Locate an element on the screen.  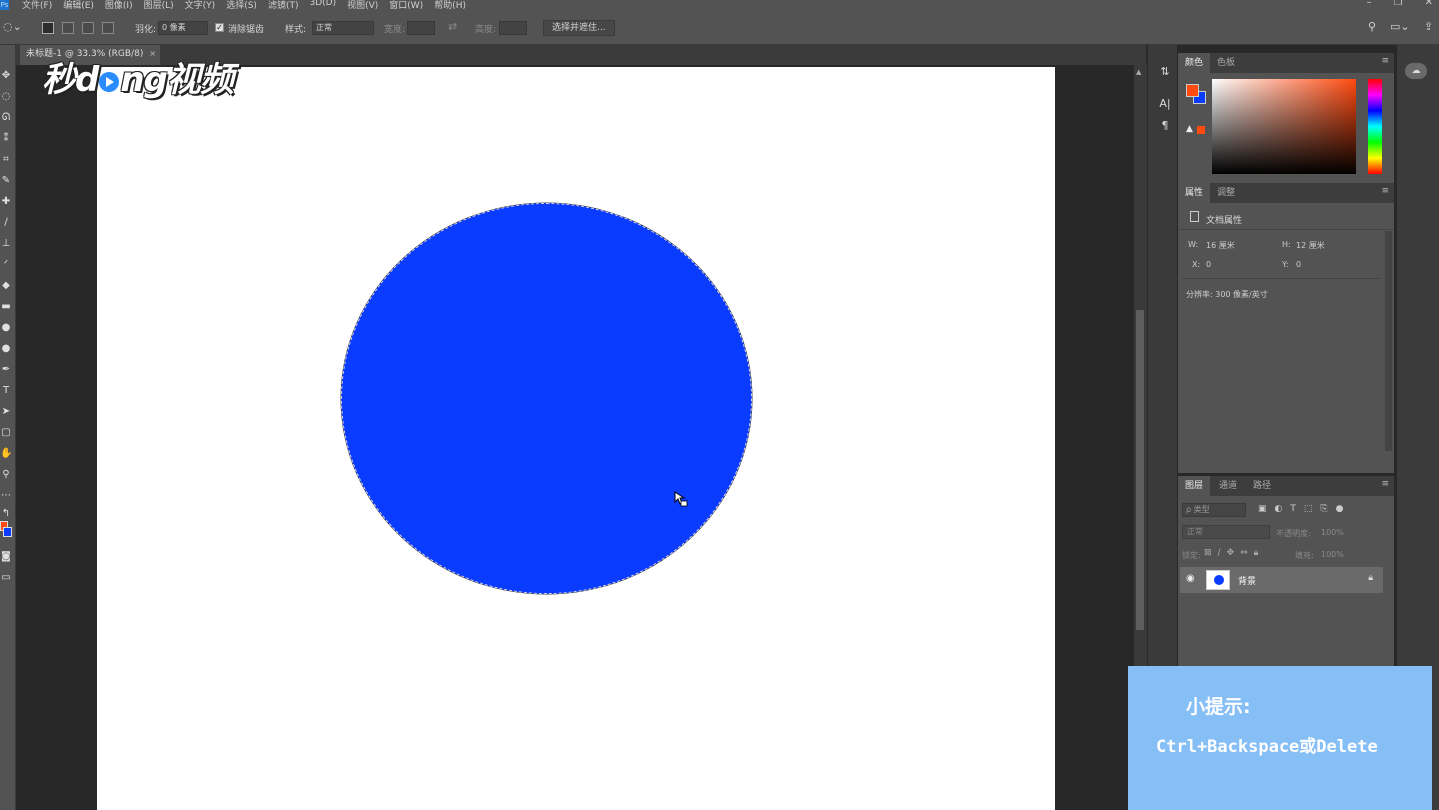
height-prop-value: 12 厘米 is located at coordinates (1310, 245).